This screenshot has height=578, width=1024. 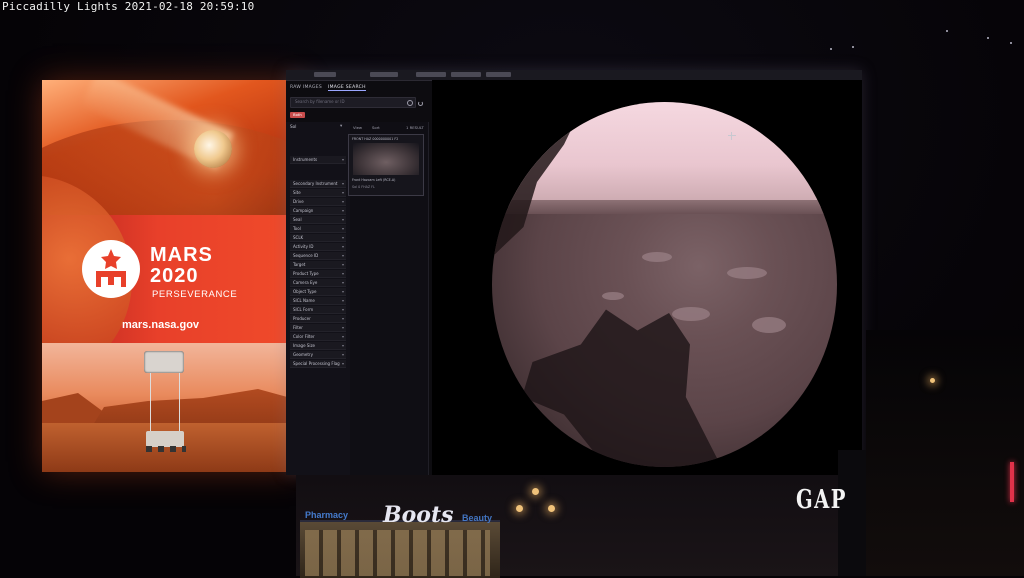 What do you see at coordinates (945, 453) in the screenshot?
I see `right-building` at bounding box center [945, 453].